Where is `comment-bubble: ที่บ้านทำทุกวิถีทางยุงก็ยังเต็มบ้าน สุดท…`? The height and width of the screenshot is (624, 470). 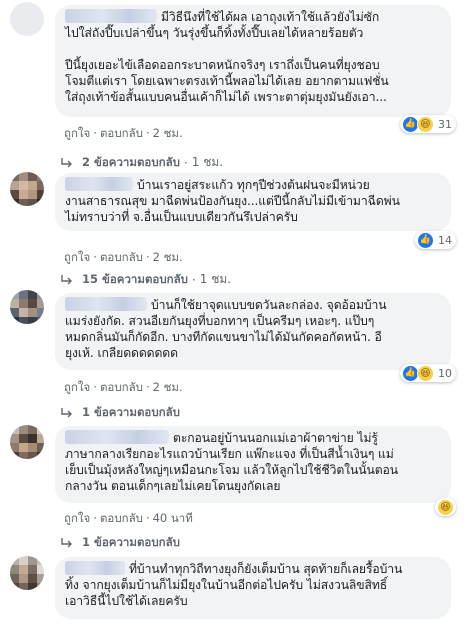
comment-bubble: ที่บ้านทำทุกวิถีทางยุงก็ยังเต็มบ้าน สุดท… is located at coordinates (253, 588).